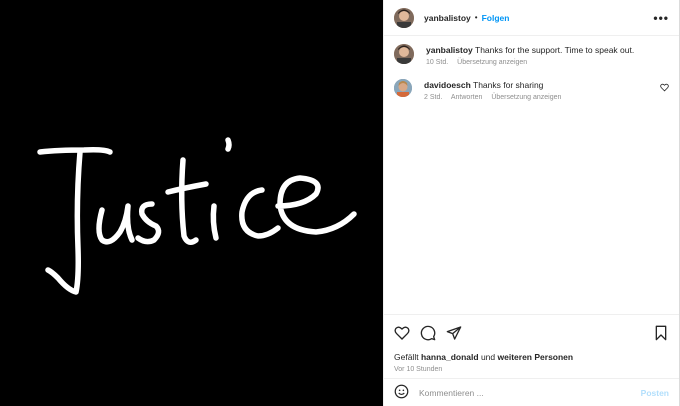 The height and width of the screenshot is (406, 680). I want to click on comment-like-heart-icon, so click(664, 88).